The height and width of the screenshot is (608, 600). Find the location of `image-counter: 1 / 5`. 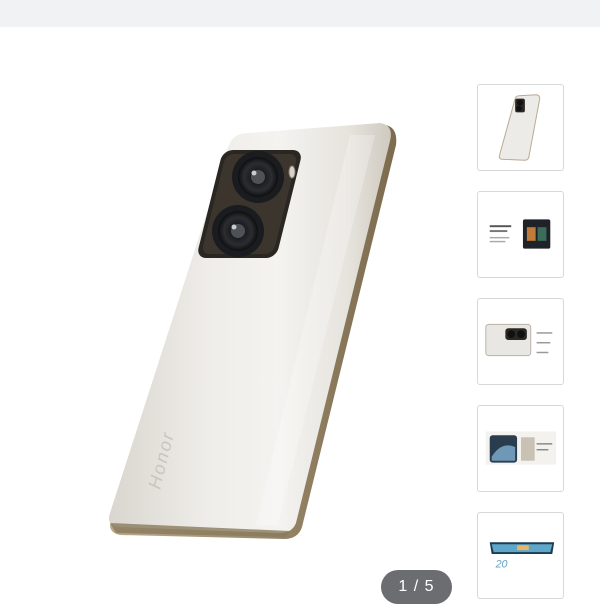

image-counter: 1 / 5 is located at coordinates (416, 587).